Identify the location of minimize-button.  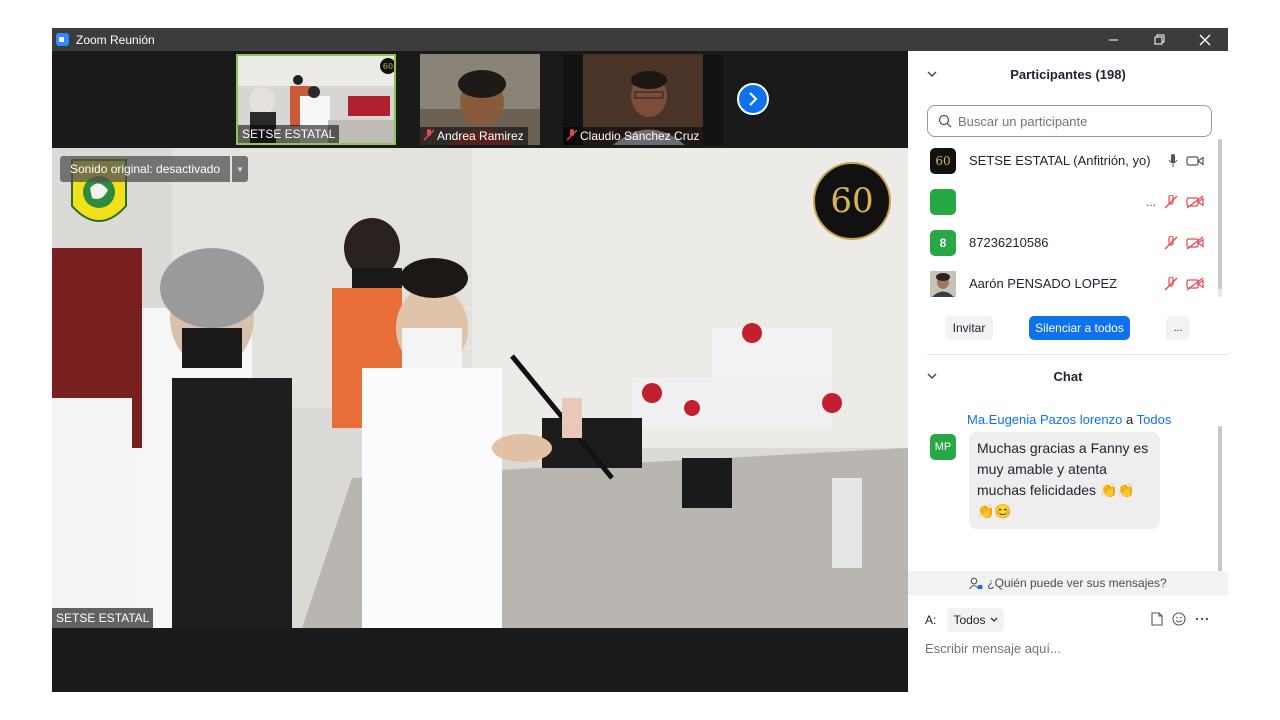
(1113, 39).